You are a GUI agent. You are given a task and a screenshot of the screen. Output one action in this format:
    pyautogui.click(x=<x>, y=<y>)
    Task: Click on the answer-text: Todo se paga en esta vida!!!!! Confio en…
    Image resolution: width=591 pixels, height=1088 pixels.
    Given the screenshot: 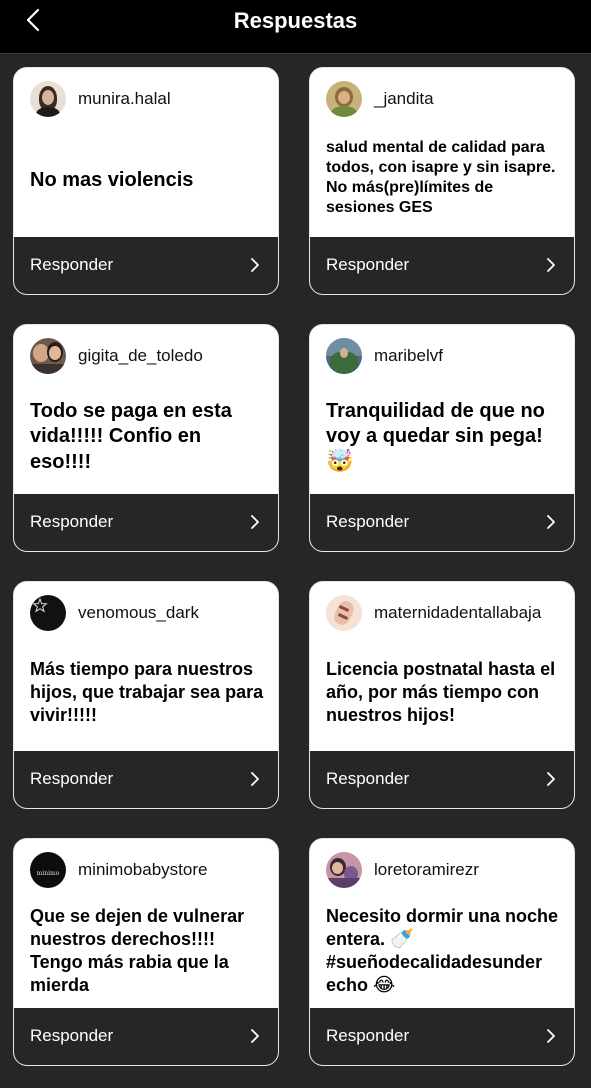 What is the action you would take?
    pyautogui.click(x=131, y=436)
    